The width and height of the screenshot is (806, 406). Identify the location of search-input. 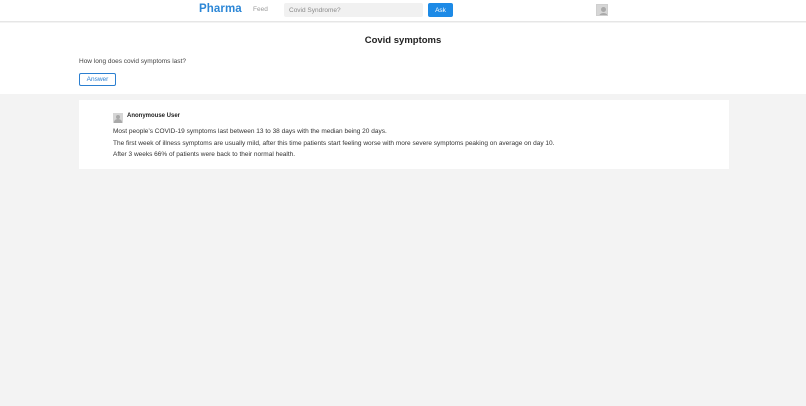
(353, 10).